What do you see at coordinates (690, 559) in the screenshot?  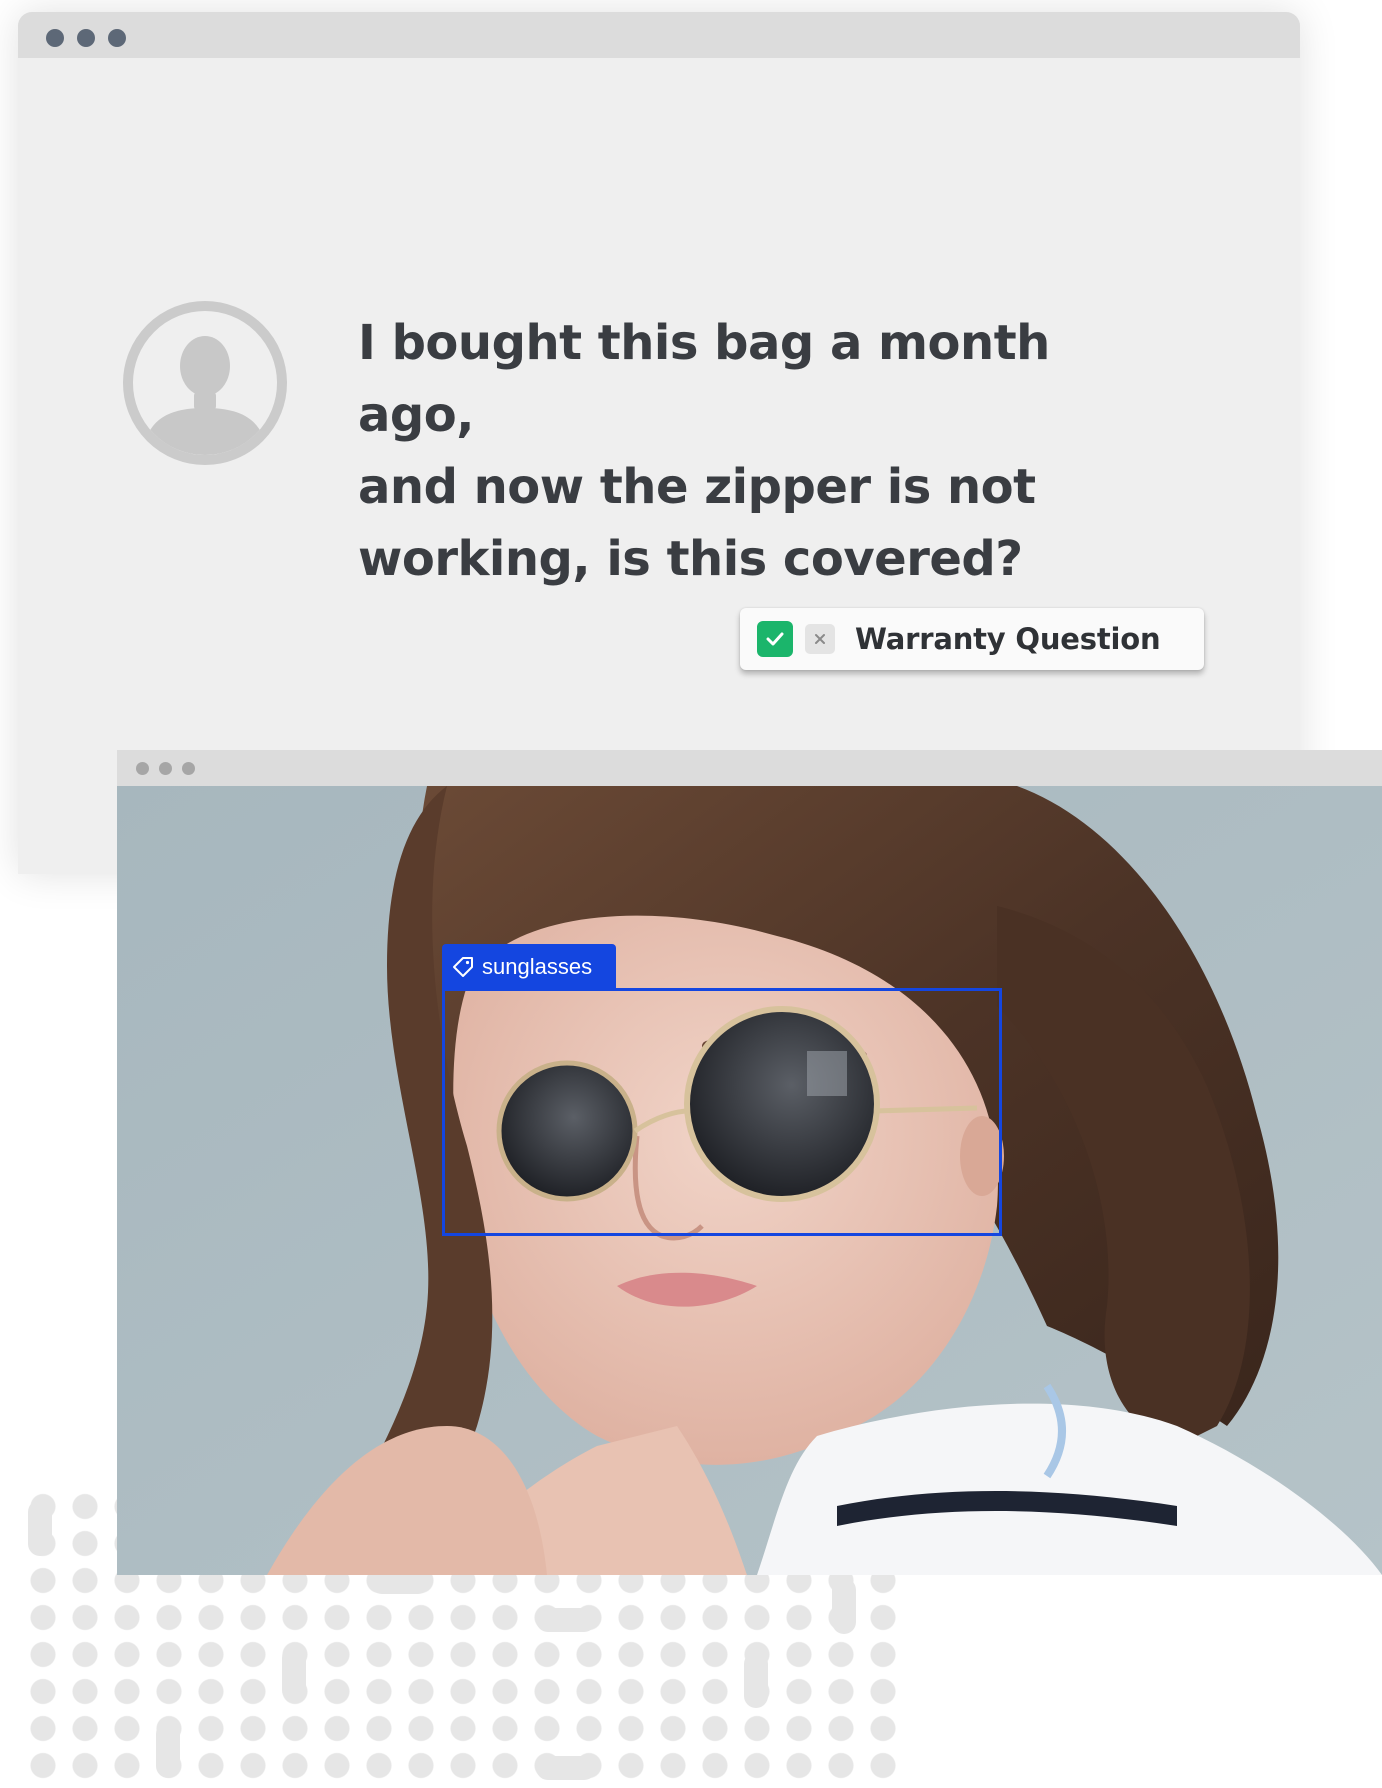 I see `message-line: working, is this covered?` at bounding box center [690, 559].